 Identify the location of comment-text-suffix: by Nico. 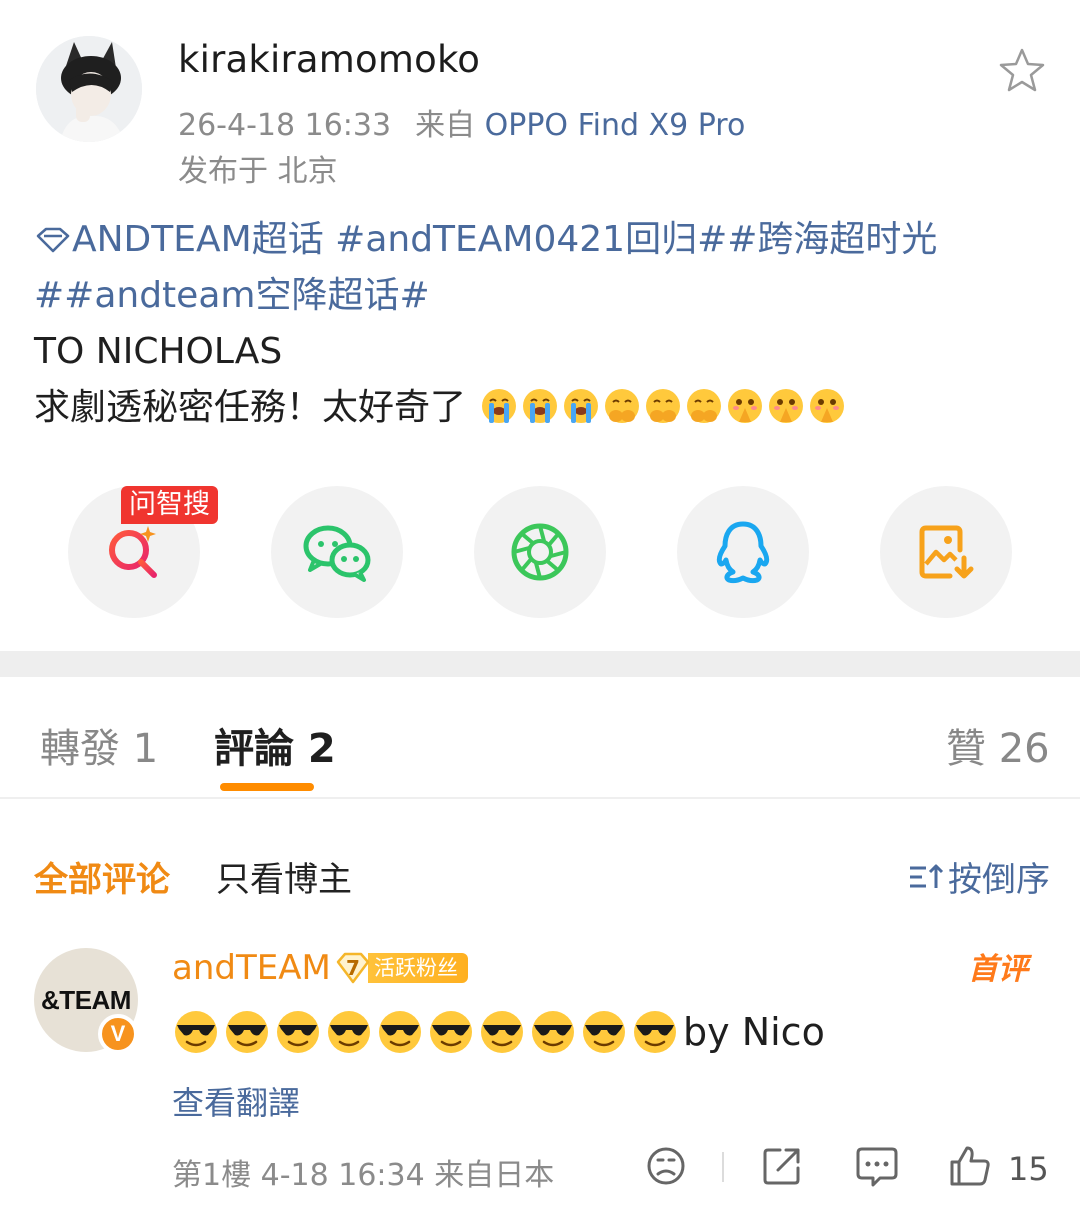
(754, 1032).